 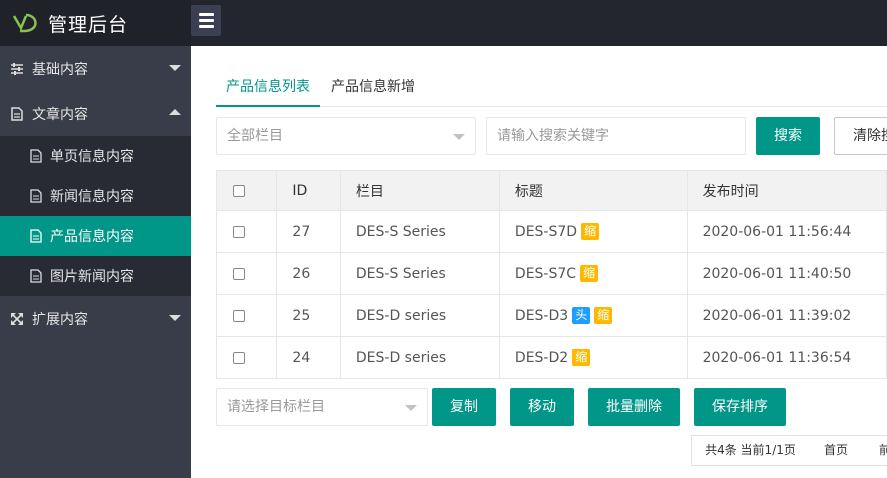 What do you see at coordinates (95, 68) in the screenshot?
I see `sidebar-group-basic: 基础内容` at bounding box center [95, 68].